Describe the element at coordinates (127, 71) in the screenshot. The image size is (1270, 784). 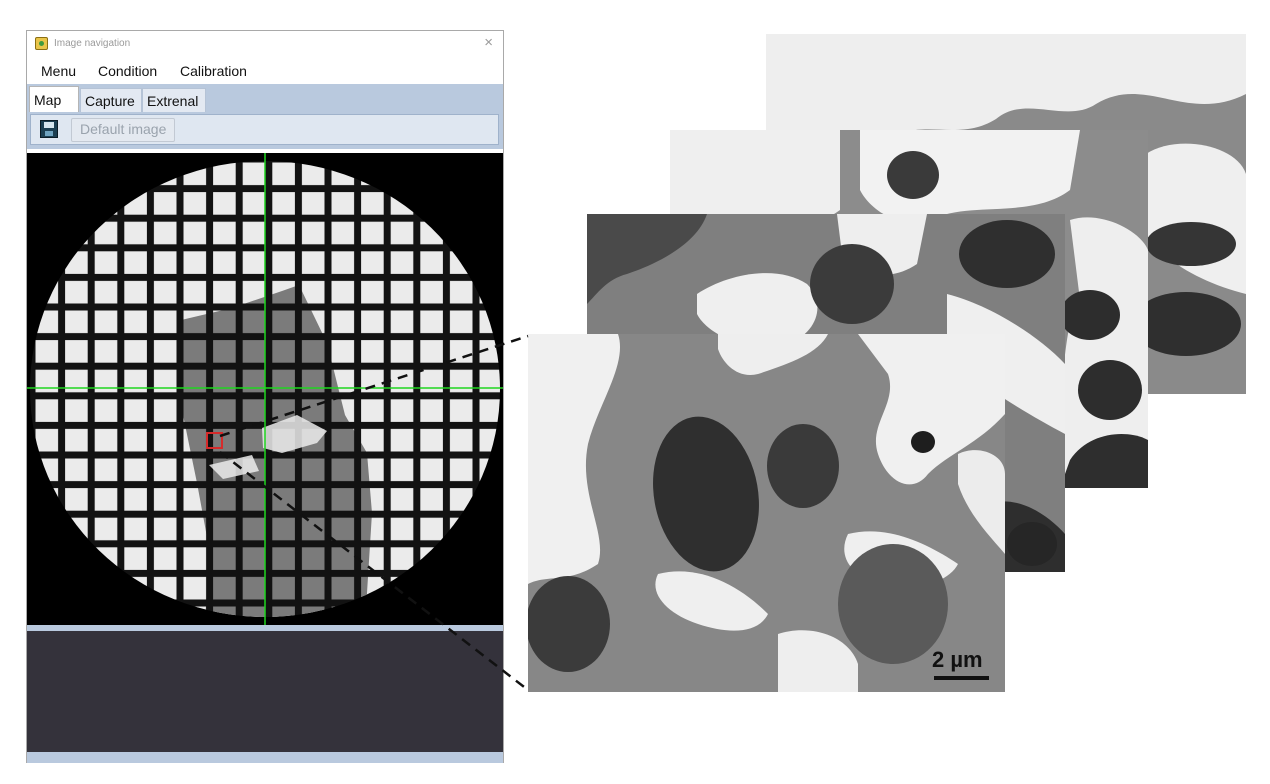
I see `menu-item-condition: Condition` at that location.